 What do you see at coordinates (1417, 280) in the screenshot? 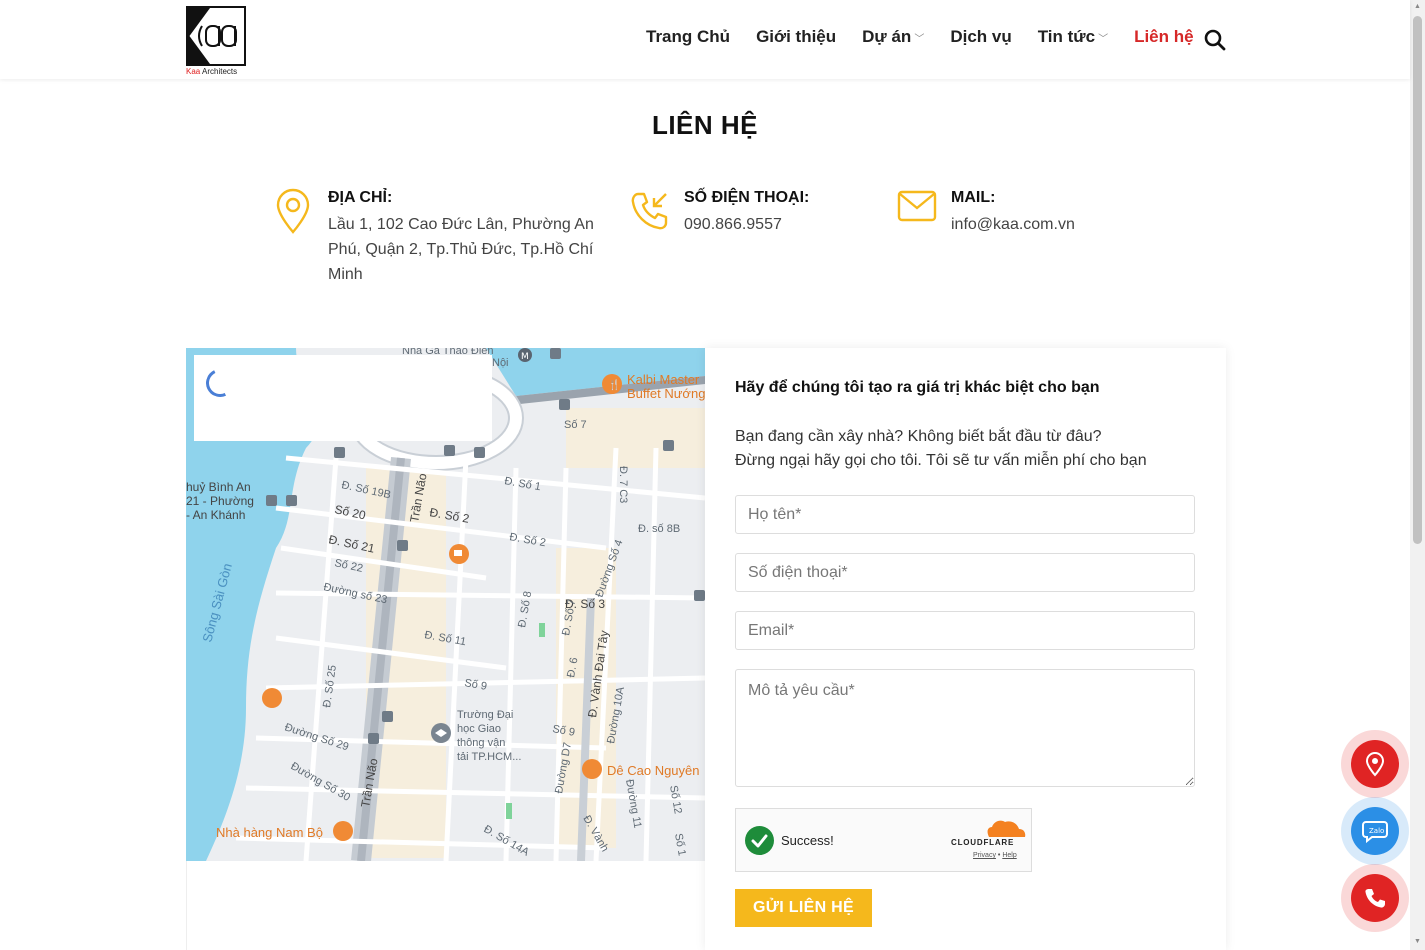
I see `scrollbar-thumb` at bounding box center [1417, 280].